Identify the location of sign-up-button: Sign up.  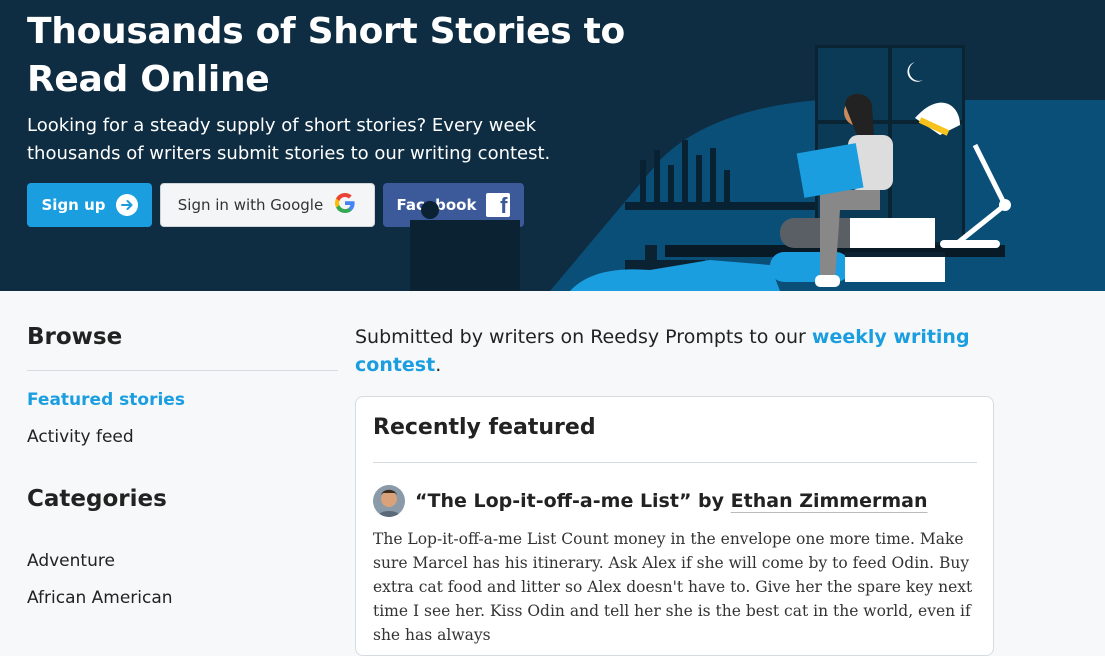
(89, 205).